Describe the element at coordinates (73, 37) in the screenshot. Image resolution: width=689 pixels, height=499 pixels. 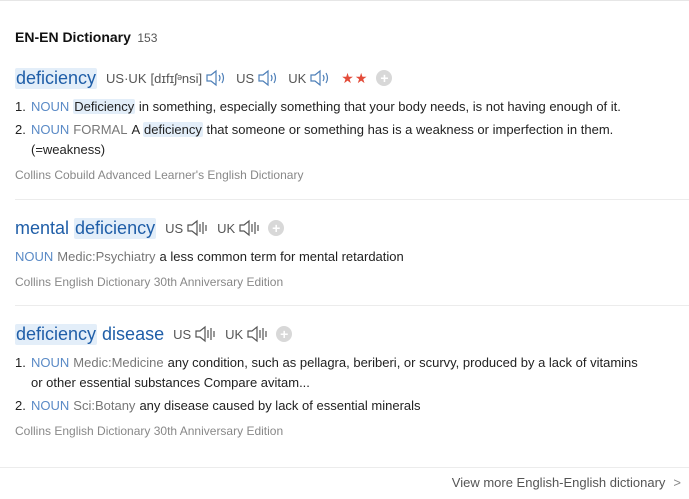
I see `section-title: EN-EN Dictionary` at that location.